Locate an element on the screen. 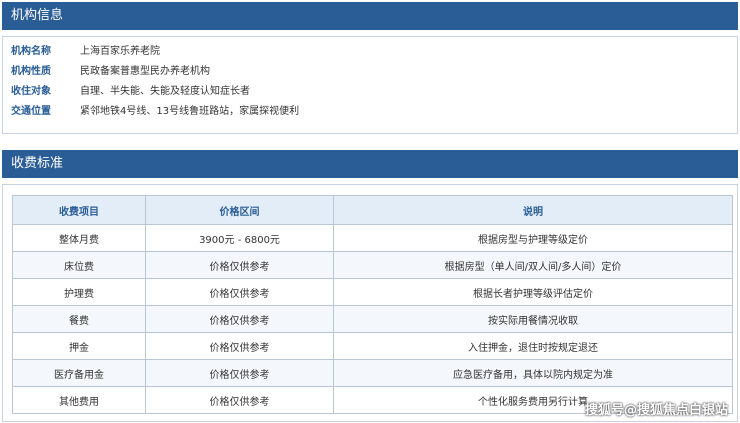 The height and width of the screenshot is (423, 740). table-row: 护理费 价格仅供参考 根据长者护理等级评估定价 is located at coordinates (372, 292).